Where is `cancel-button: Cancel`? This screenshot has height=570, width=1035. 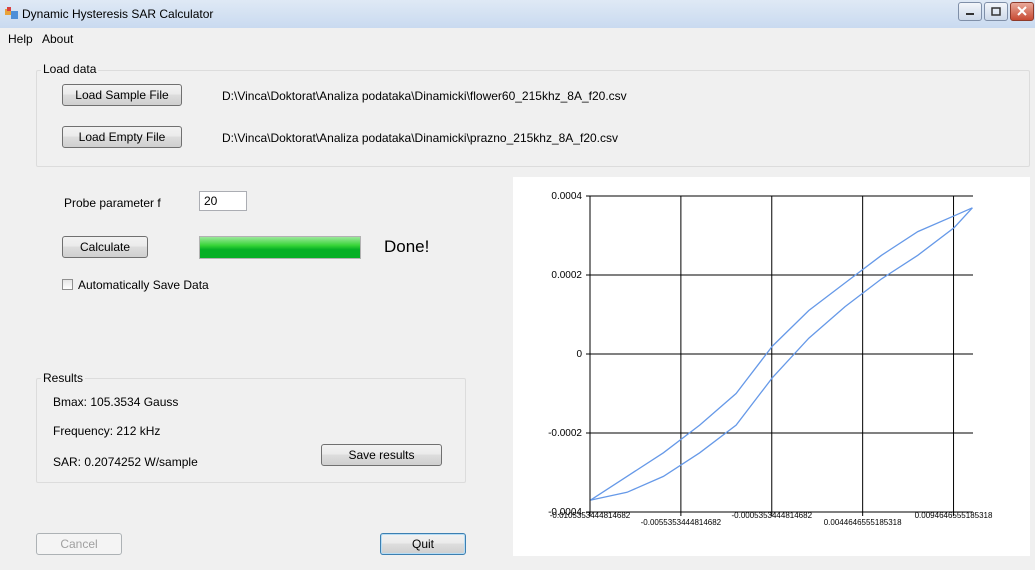
cancel-button: Cancel is located at coordinates (79, 544).